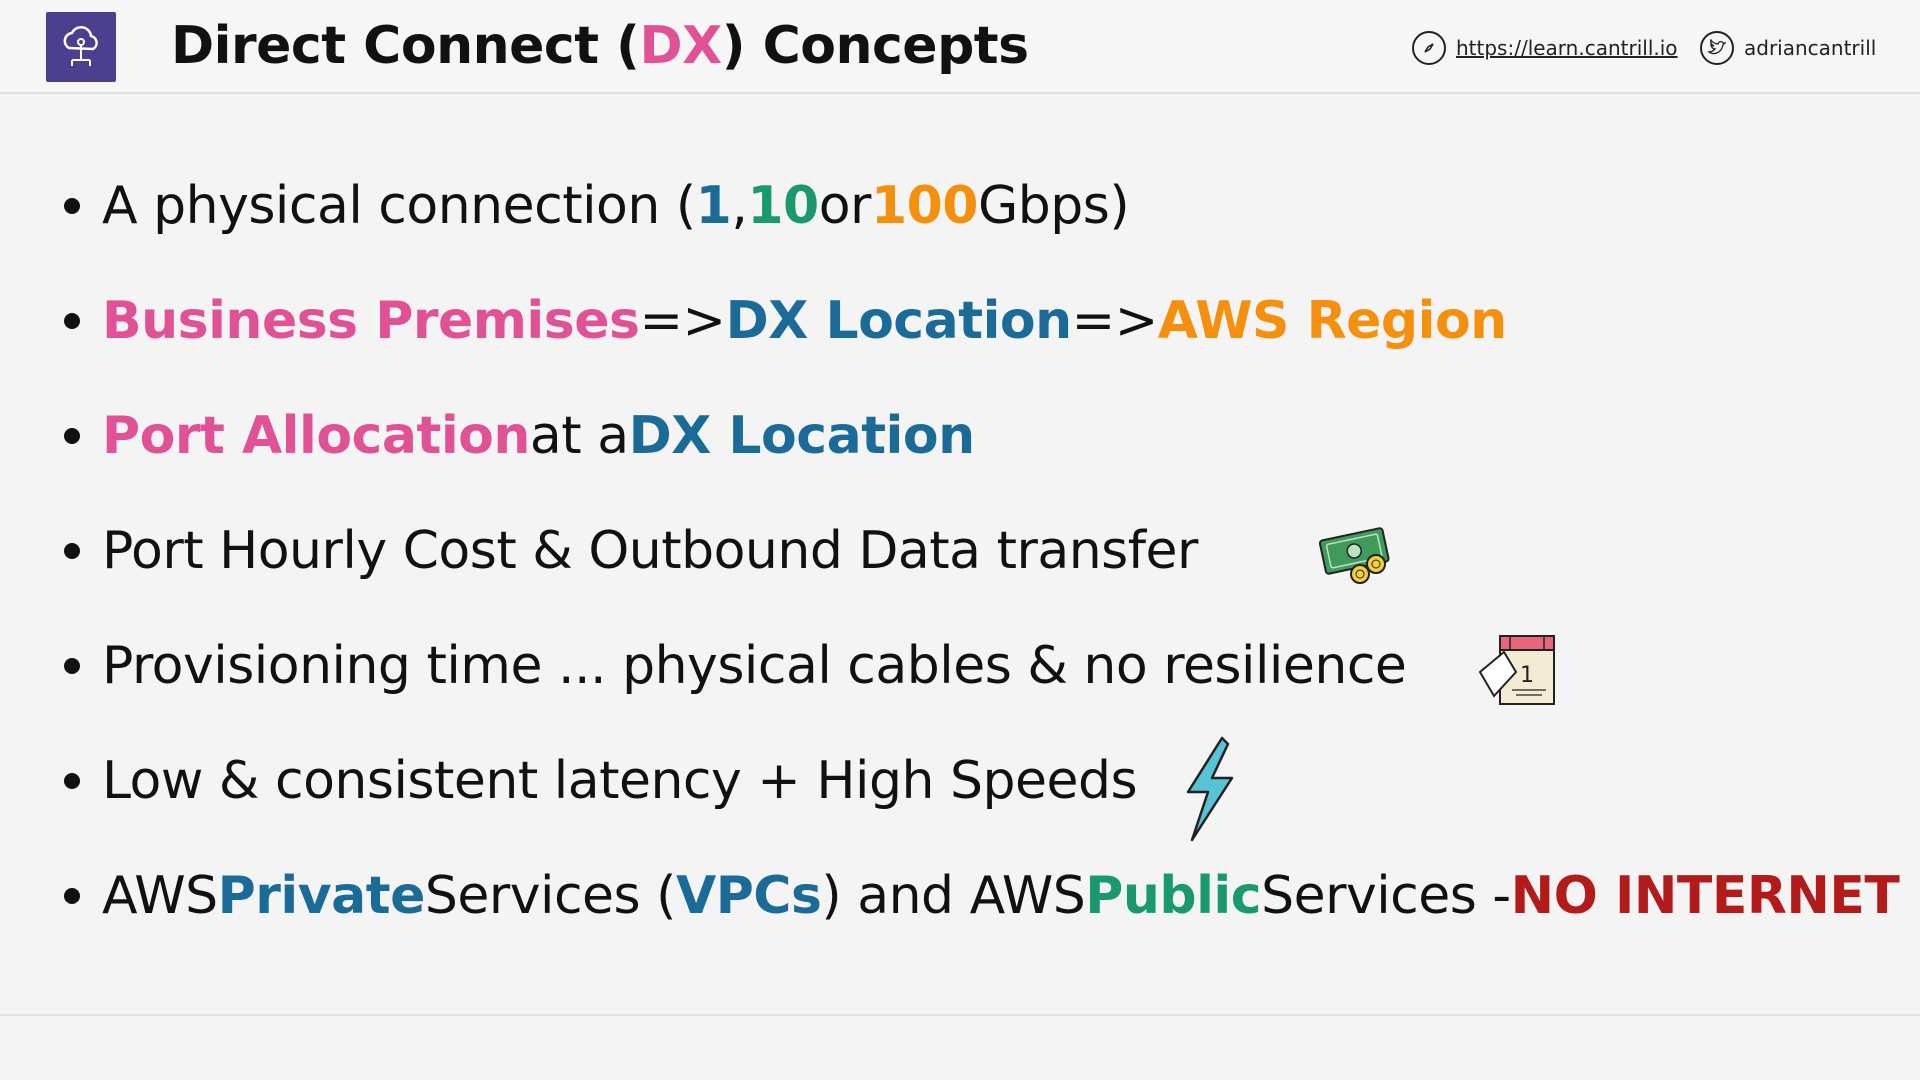  I want to click on svg-text: 1, so click(1527, 675).